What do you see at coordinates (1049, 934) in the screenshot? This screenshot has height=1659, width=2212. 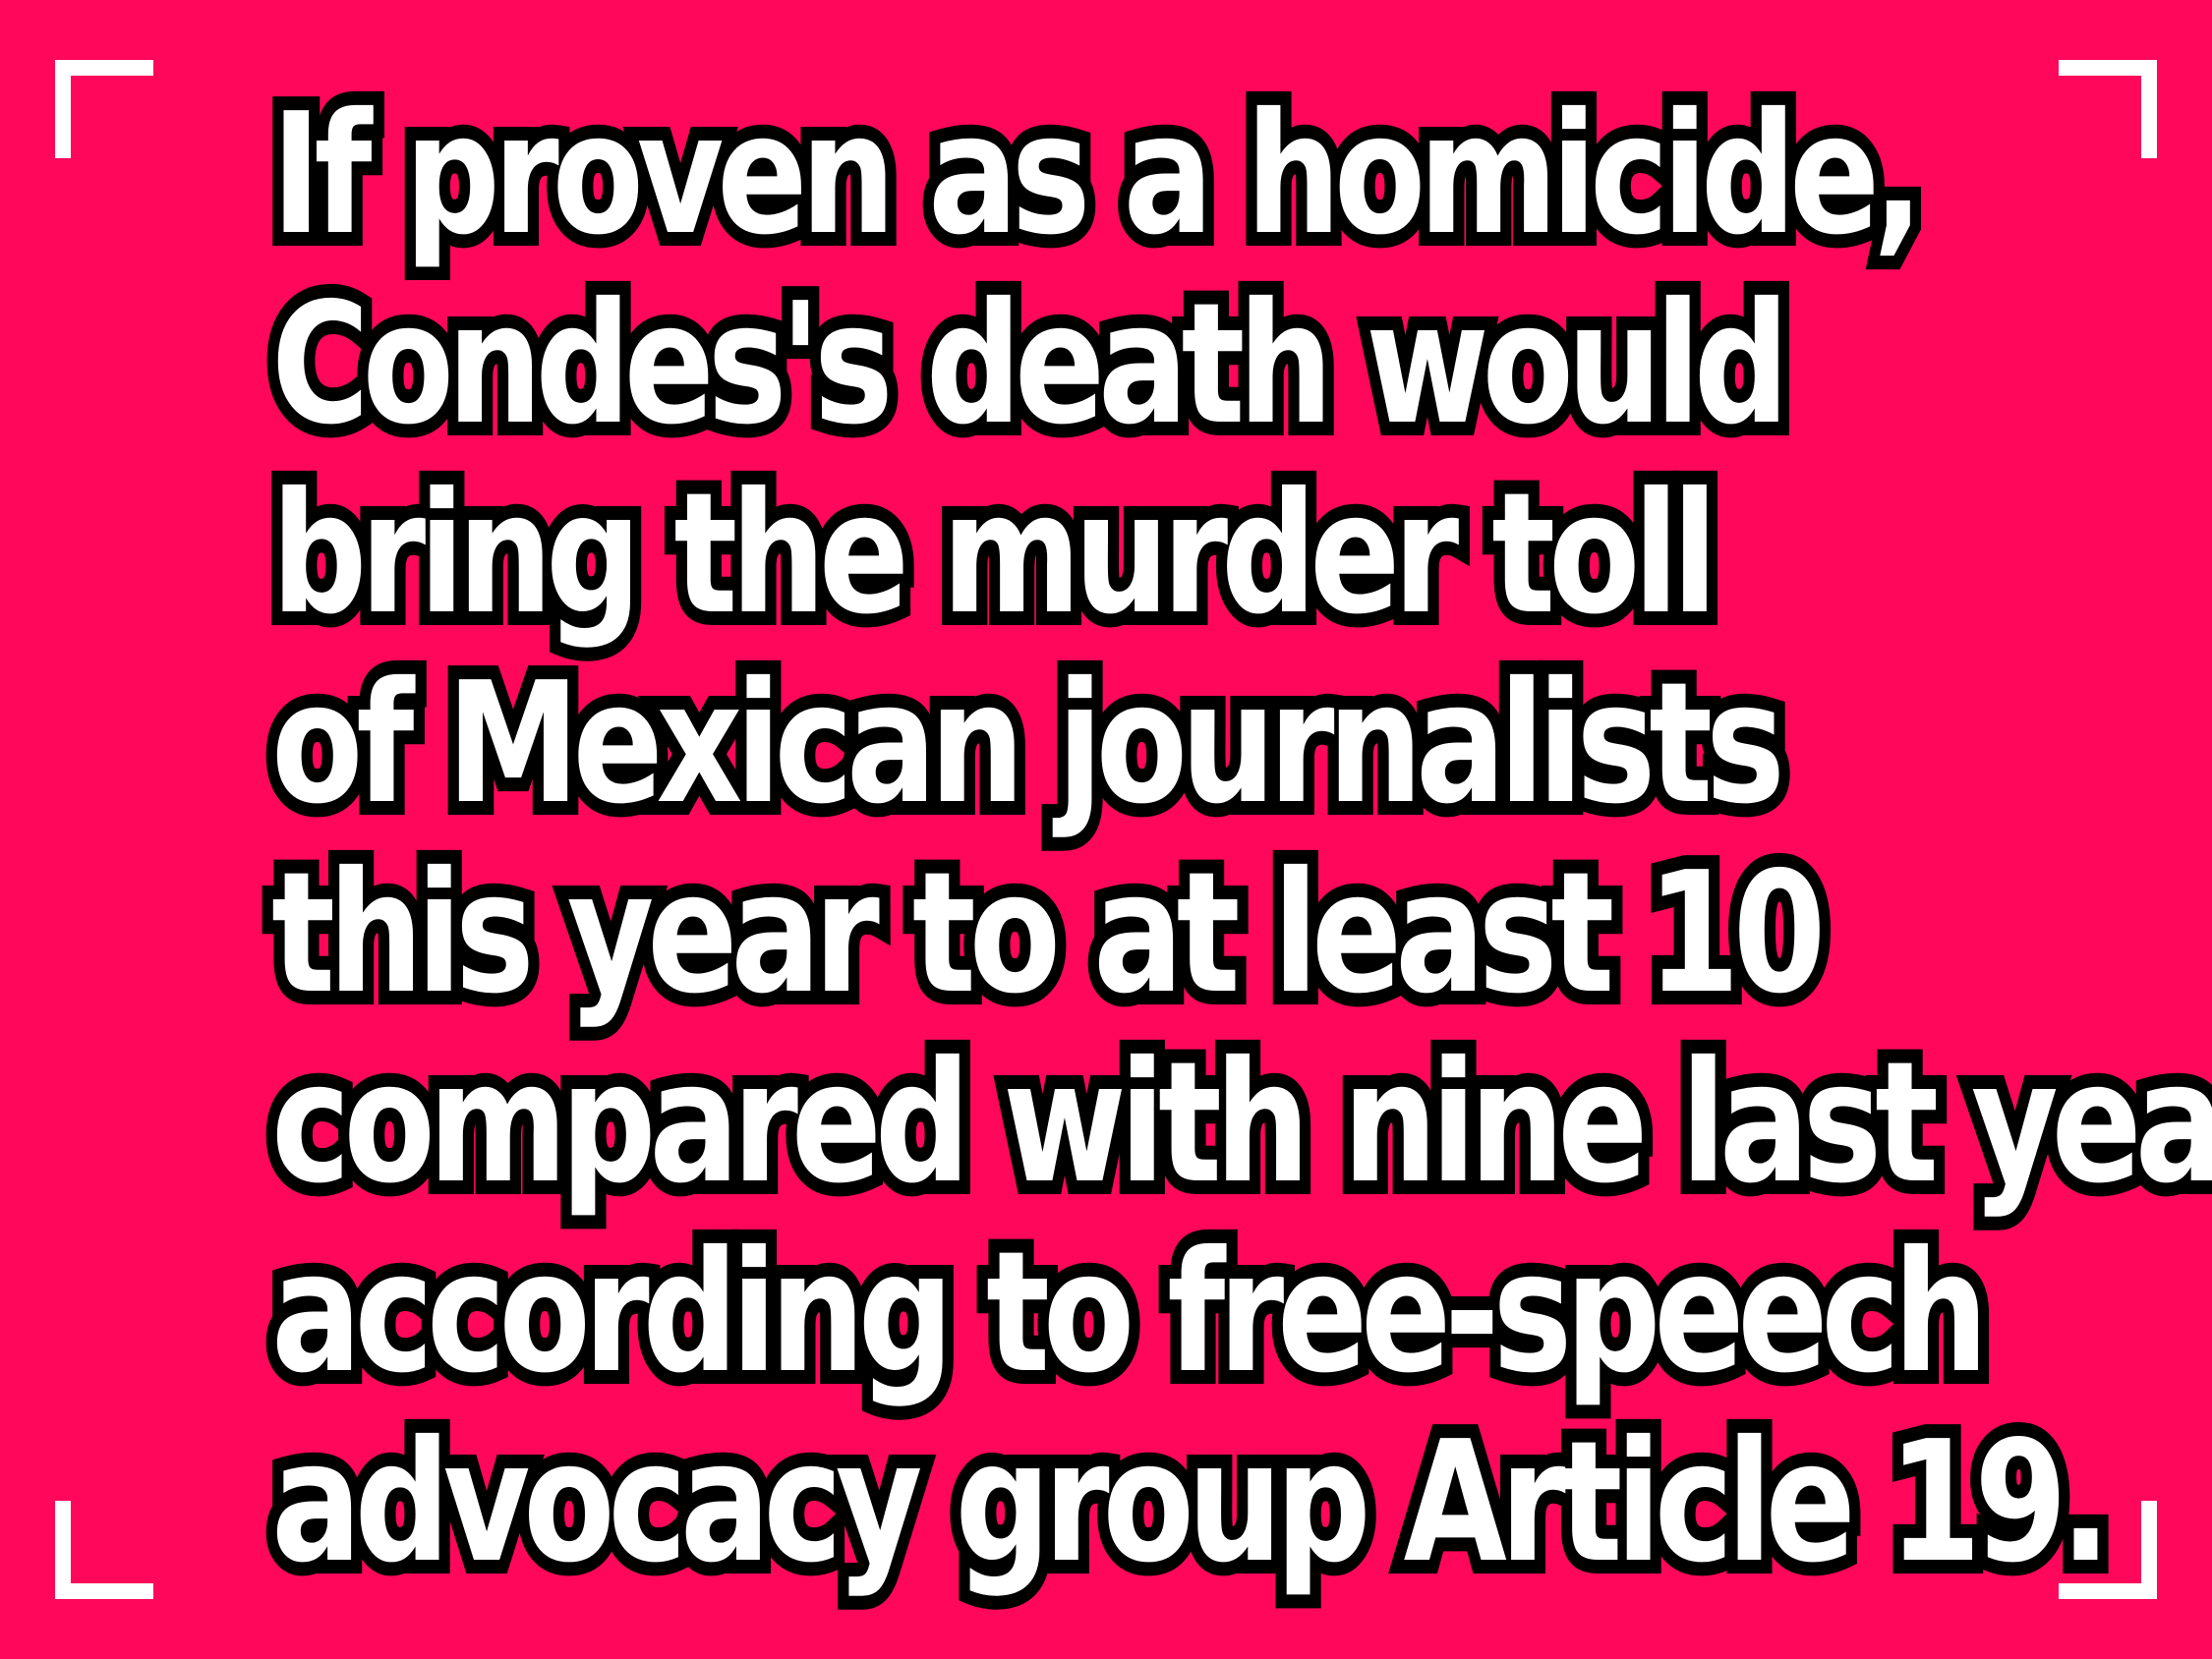 I see `quote-line-5: this year to at least 10` at bounding box center [1049, 934].